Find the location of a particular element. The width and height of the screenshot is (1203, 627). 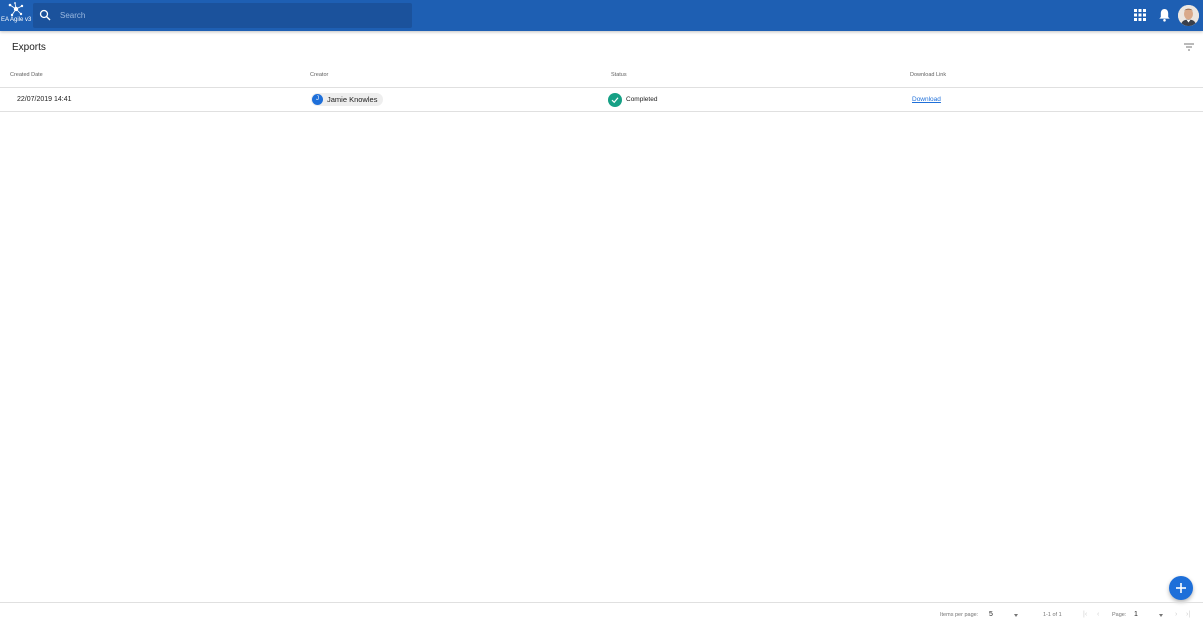

add-export-button is located at coordinates (1181, 588).